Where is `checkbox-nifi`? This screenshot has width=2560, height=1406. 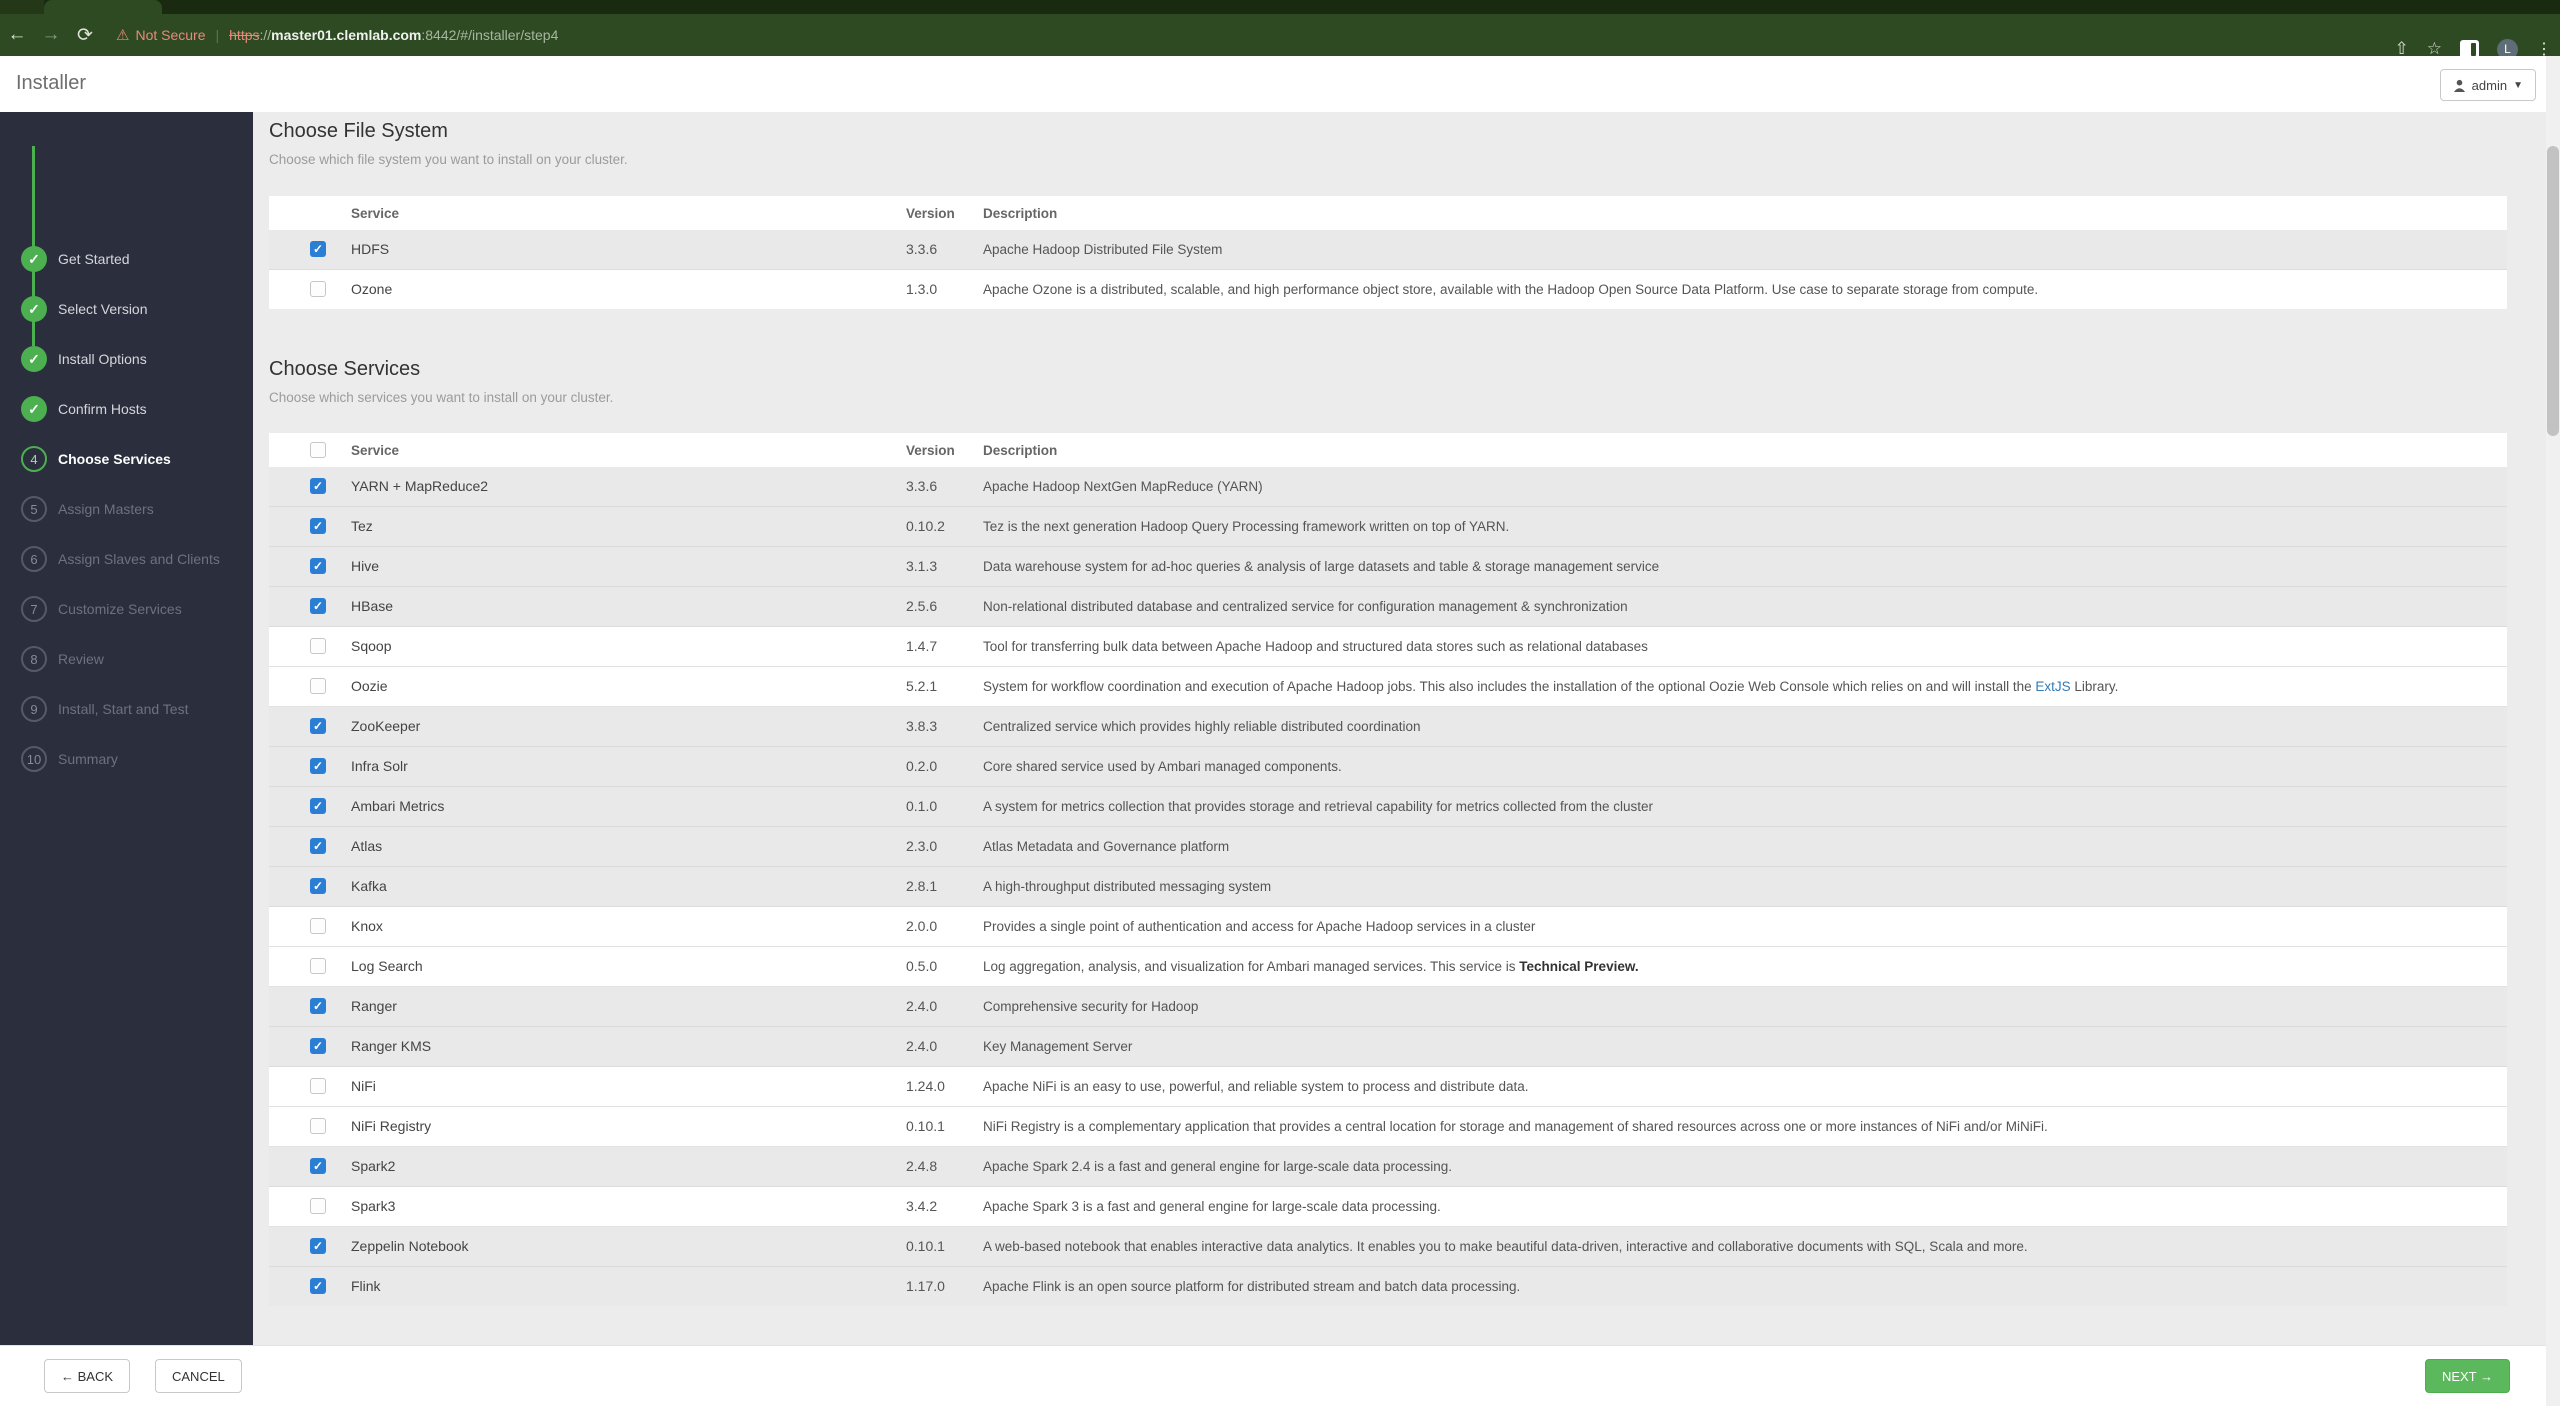
checkbox-nifi is located at coordinates (318, 1086).